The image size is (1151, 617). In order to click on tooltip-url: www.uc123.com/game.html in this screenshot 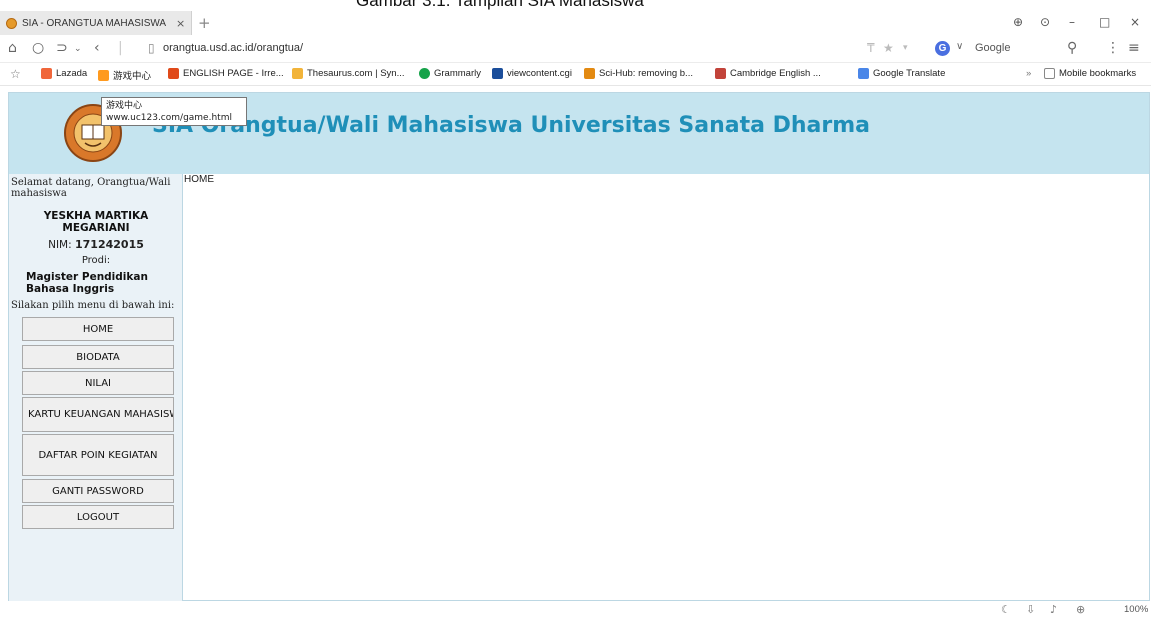, I will do `click(169, 118)`.